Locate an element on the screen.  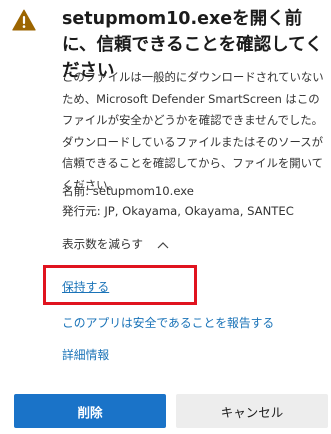
show-less-label: 表示数を減らす is located at coordinates (102, 244).